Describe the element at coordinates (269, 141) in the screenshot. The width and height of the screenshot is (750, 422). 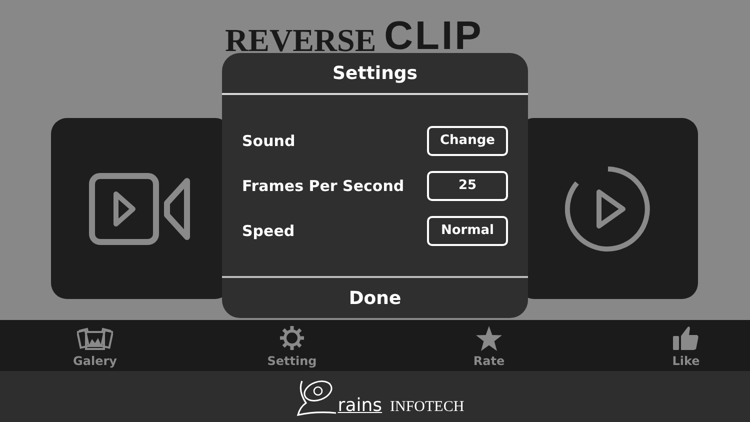
I see `setting-label: Sound` at that location.